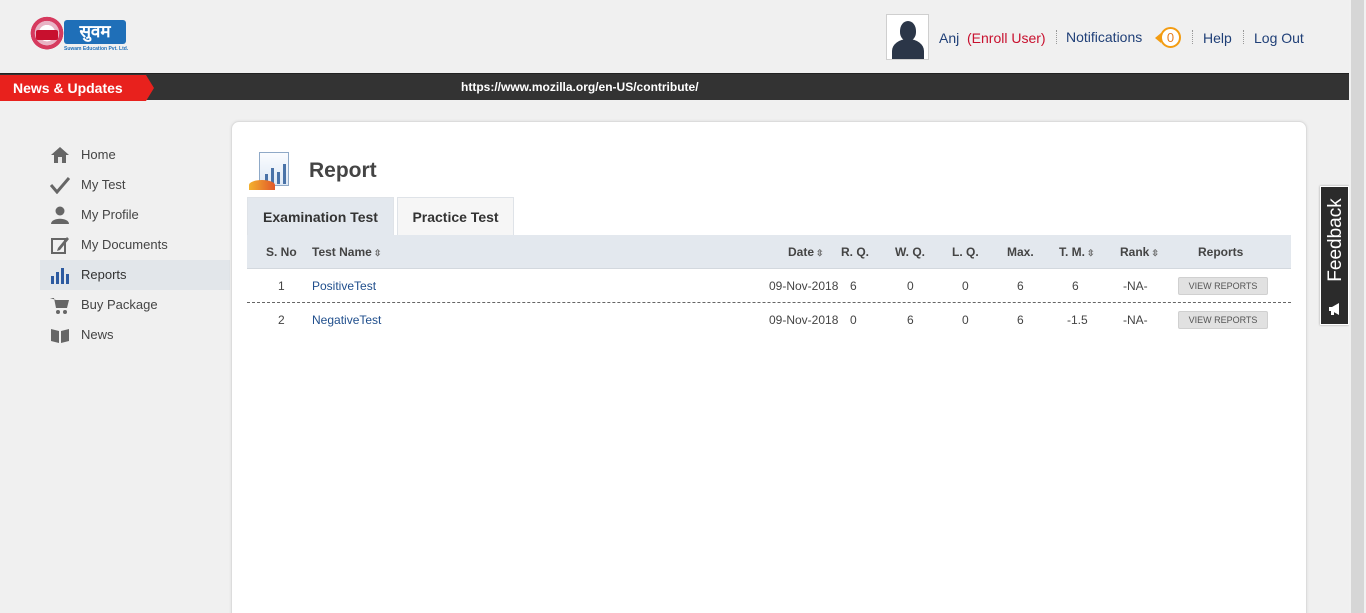  I want to click on cell-wq: 6, so click(910, 320).